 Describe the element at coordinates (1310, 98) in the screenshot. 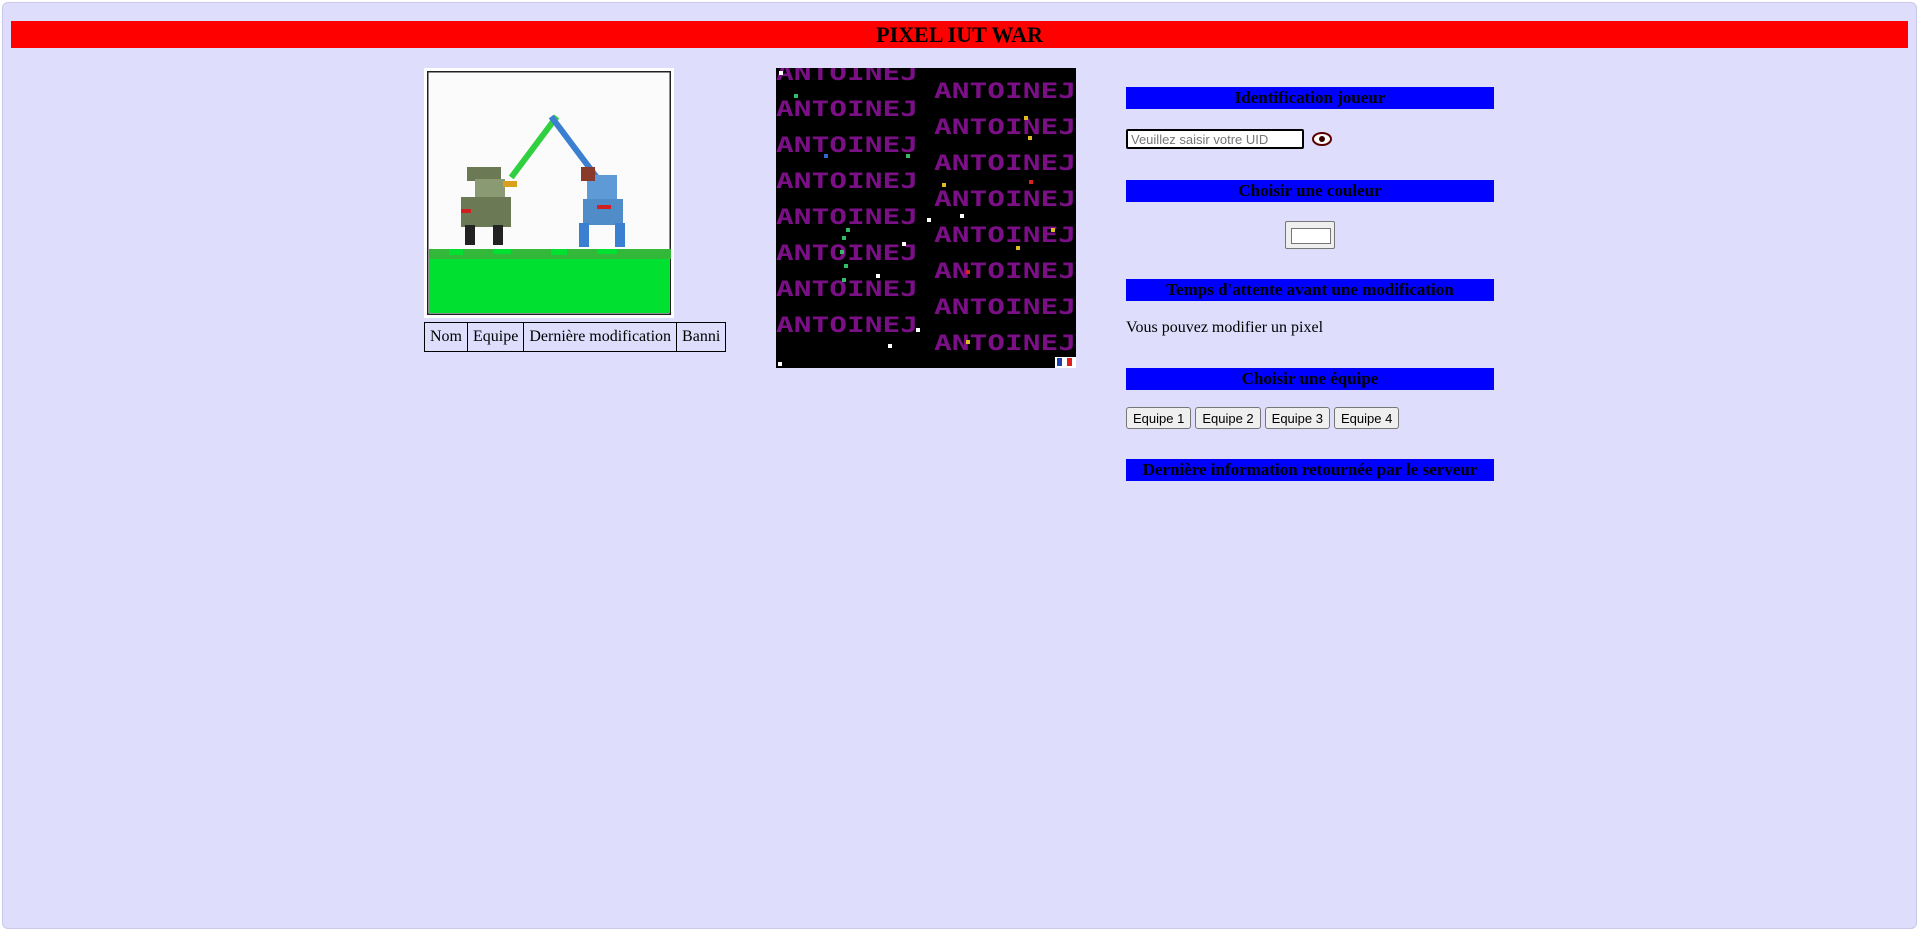

I see `identification-header: Identification joueur` at that location.